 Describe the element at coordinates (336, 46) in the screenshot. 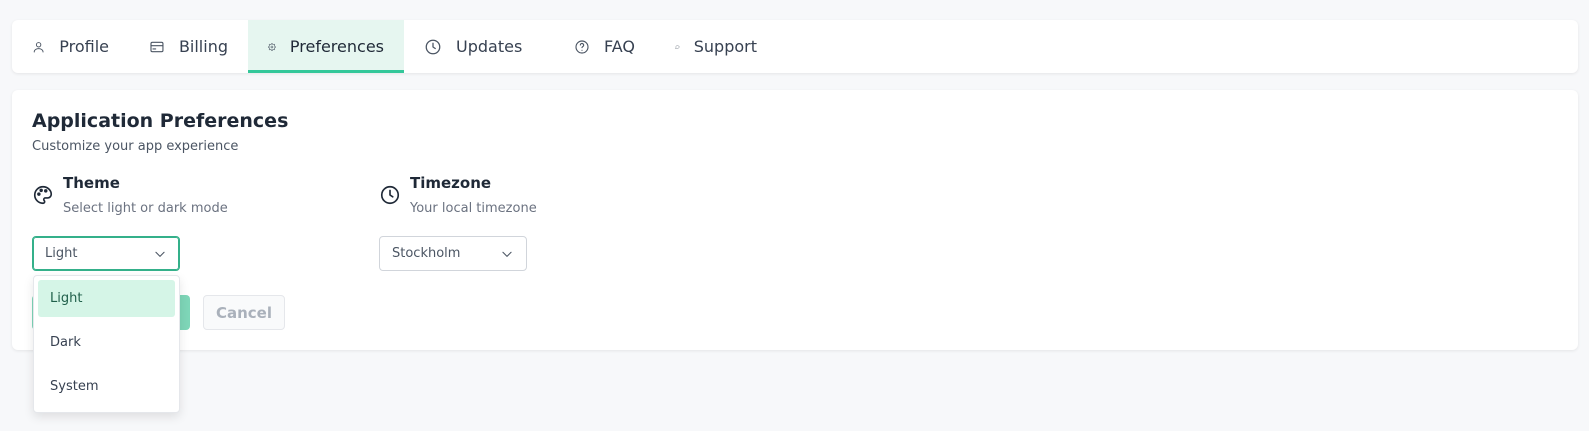

I see `tab-label: Preferences` at that location.